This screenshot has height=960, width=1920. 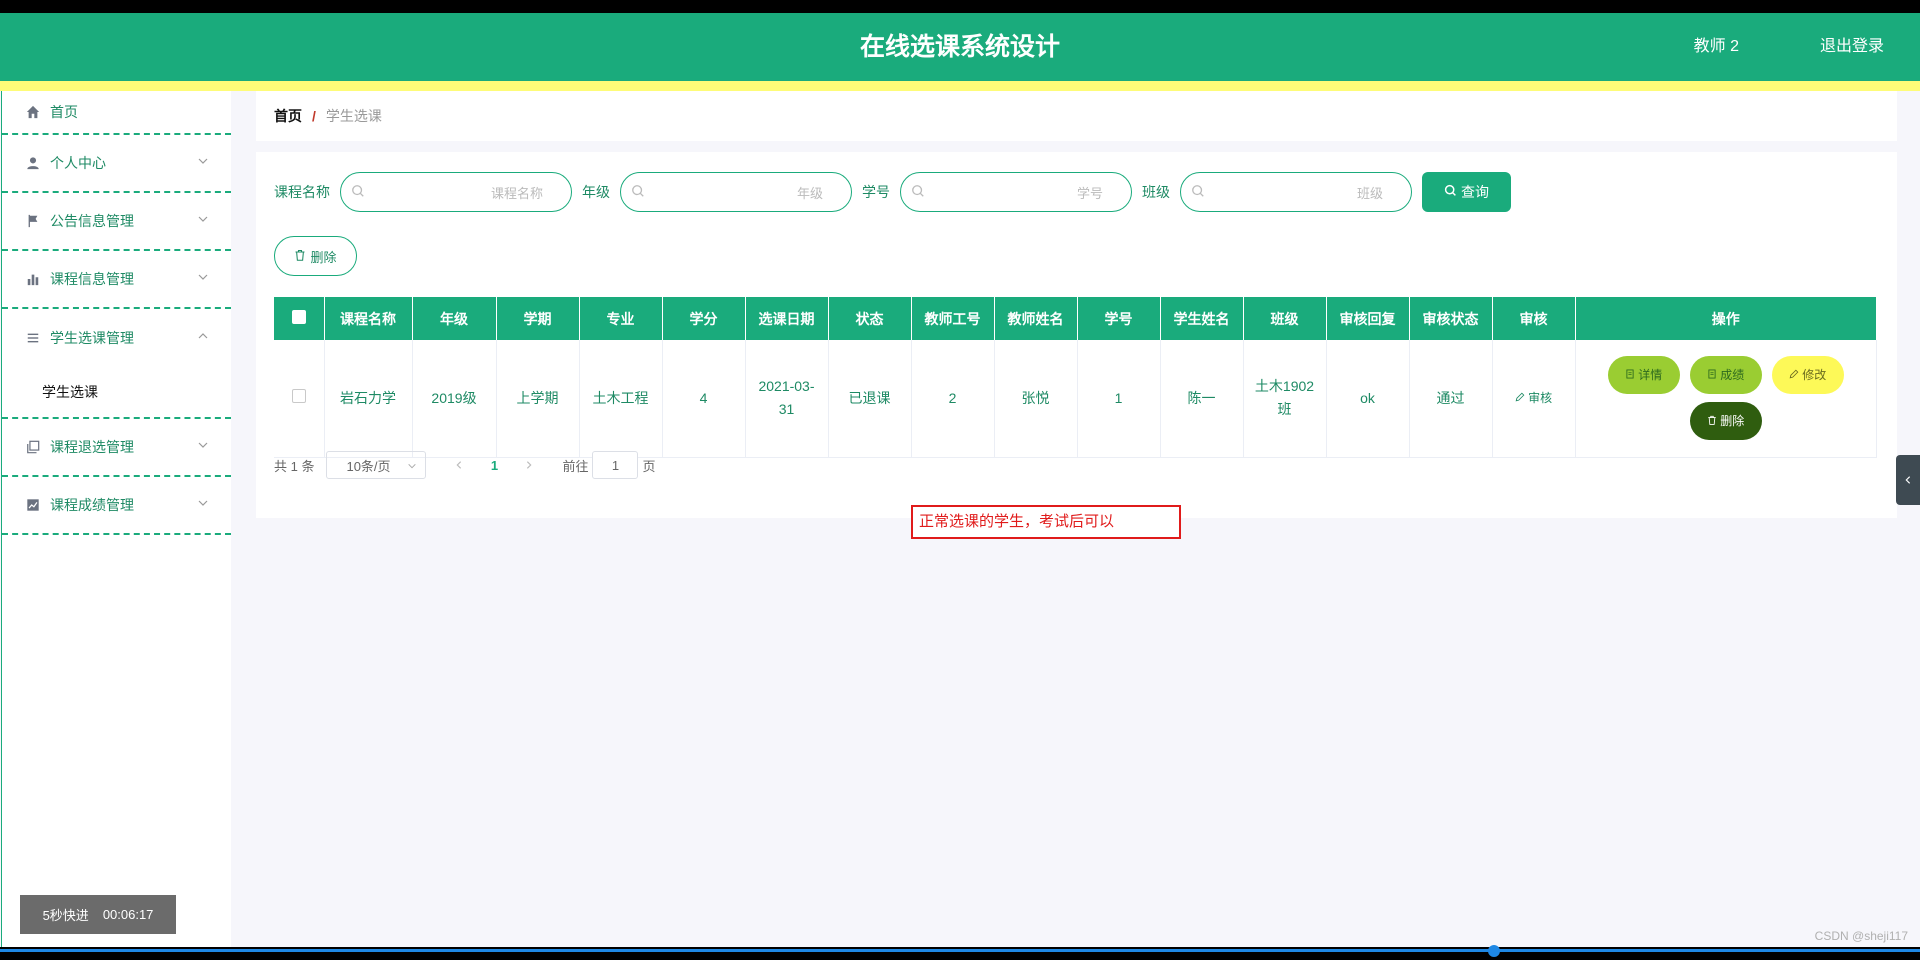 I want to click on progress-track, so click(x=960, y=950).